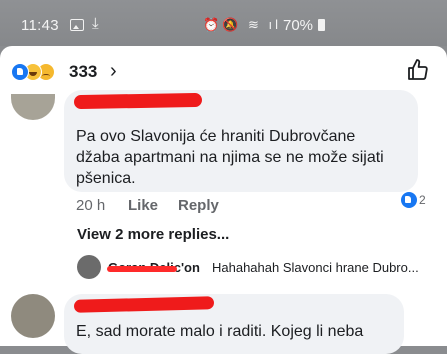 This screenshot has height=354, width=447. Describe the element at coordinates (298, 25) in the screenshot. I see `battery-percentage: 70%` at that location.